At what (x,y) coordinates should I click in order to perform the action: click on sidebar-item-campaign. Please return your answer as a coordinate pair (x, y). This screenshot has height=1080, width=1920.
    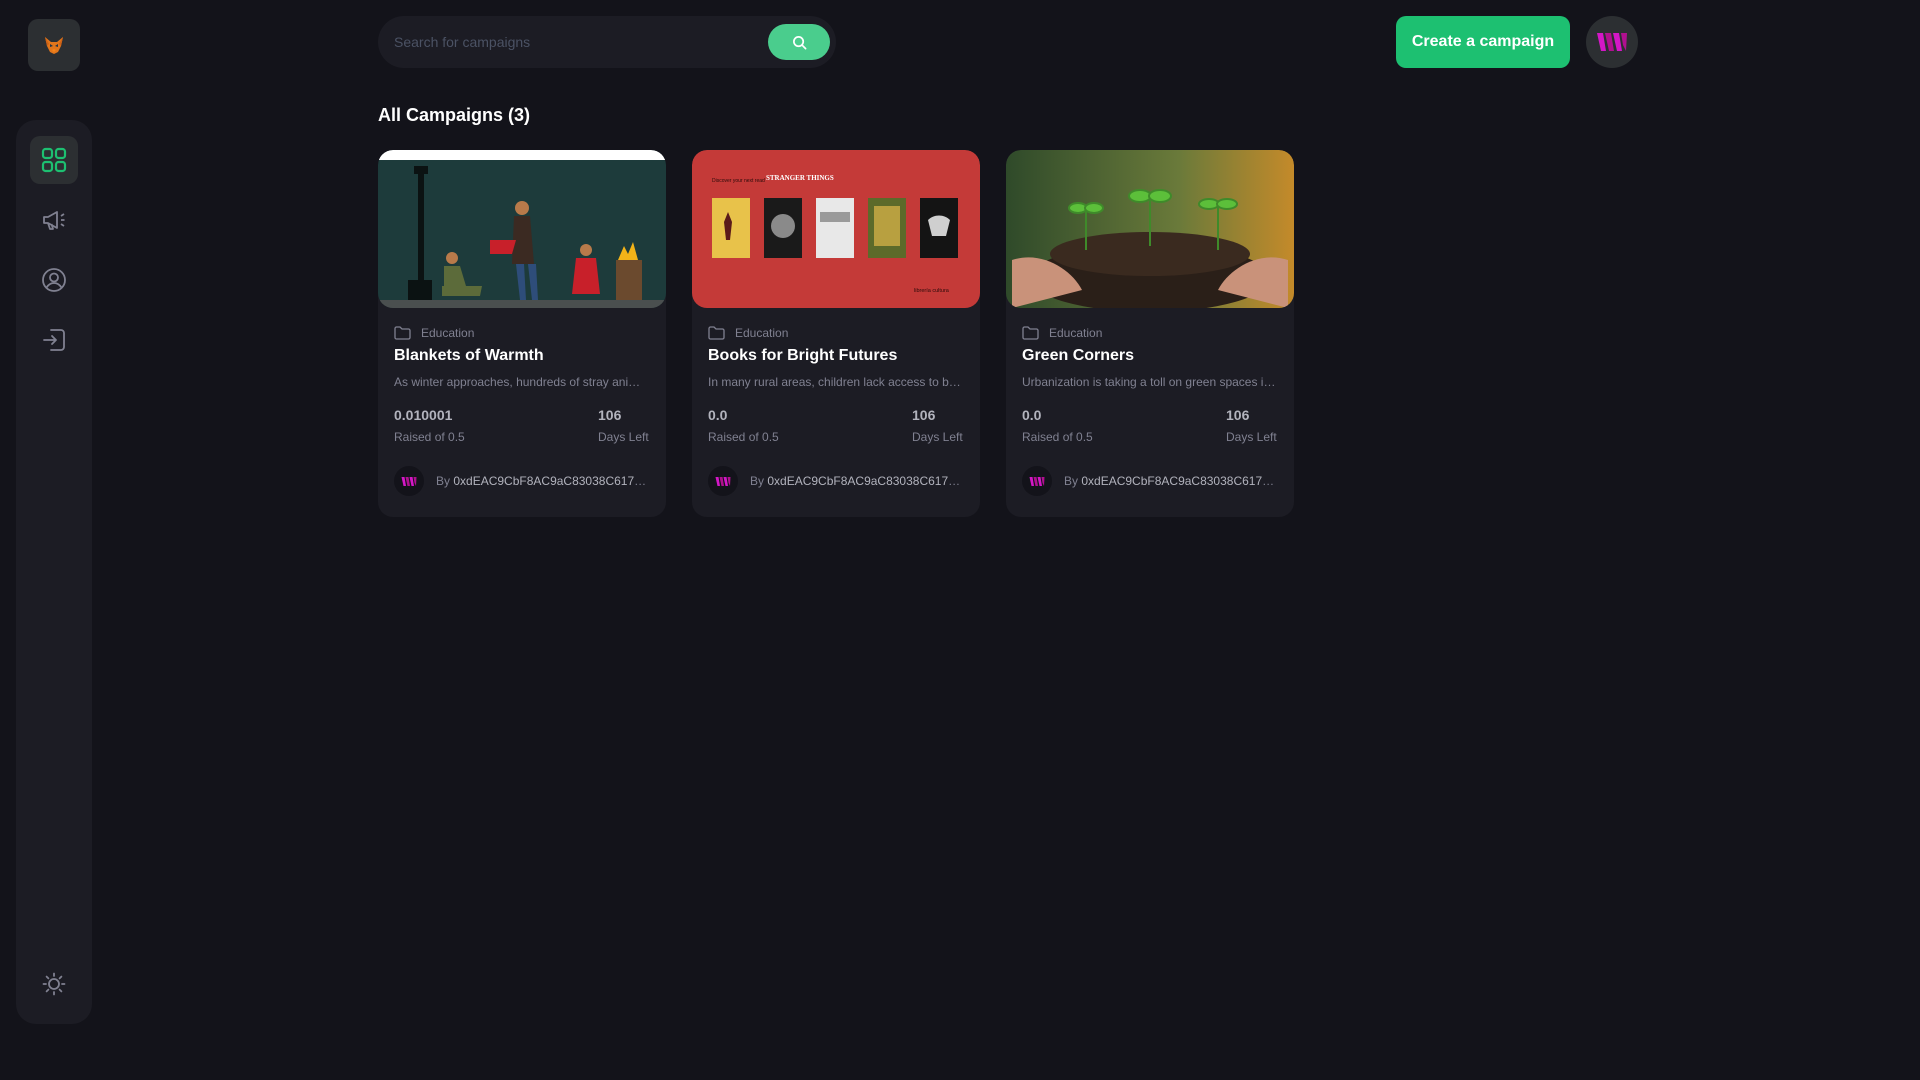
    Looking at the image, I should click on (54, 220).